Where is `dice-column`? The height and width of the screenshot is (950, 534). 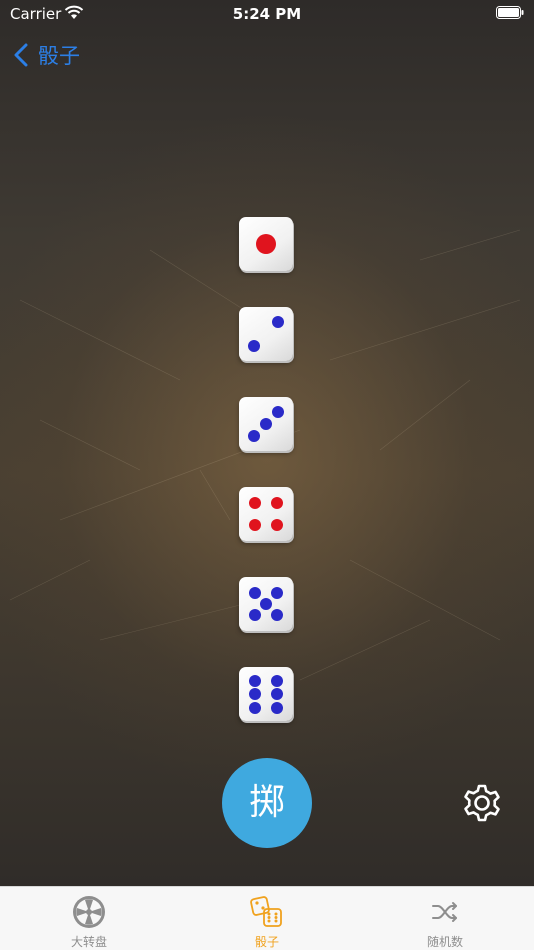
dice-column is located at coordinates (267, 487).